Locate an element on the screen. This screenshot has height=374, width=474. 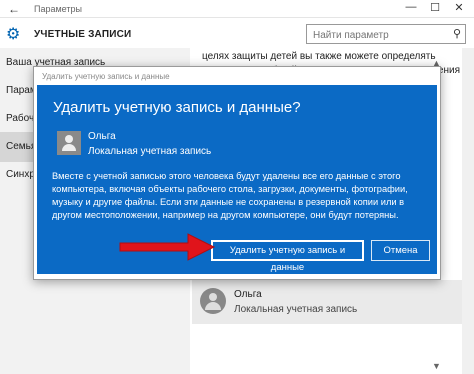
close-icon: ✕ is located at coordinates (459, 7).